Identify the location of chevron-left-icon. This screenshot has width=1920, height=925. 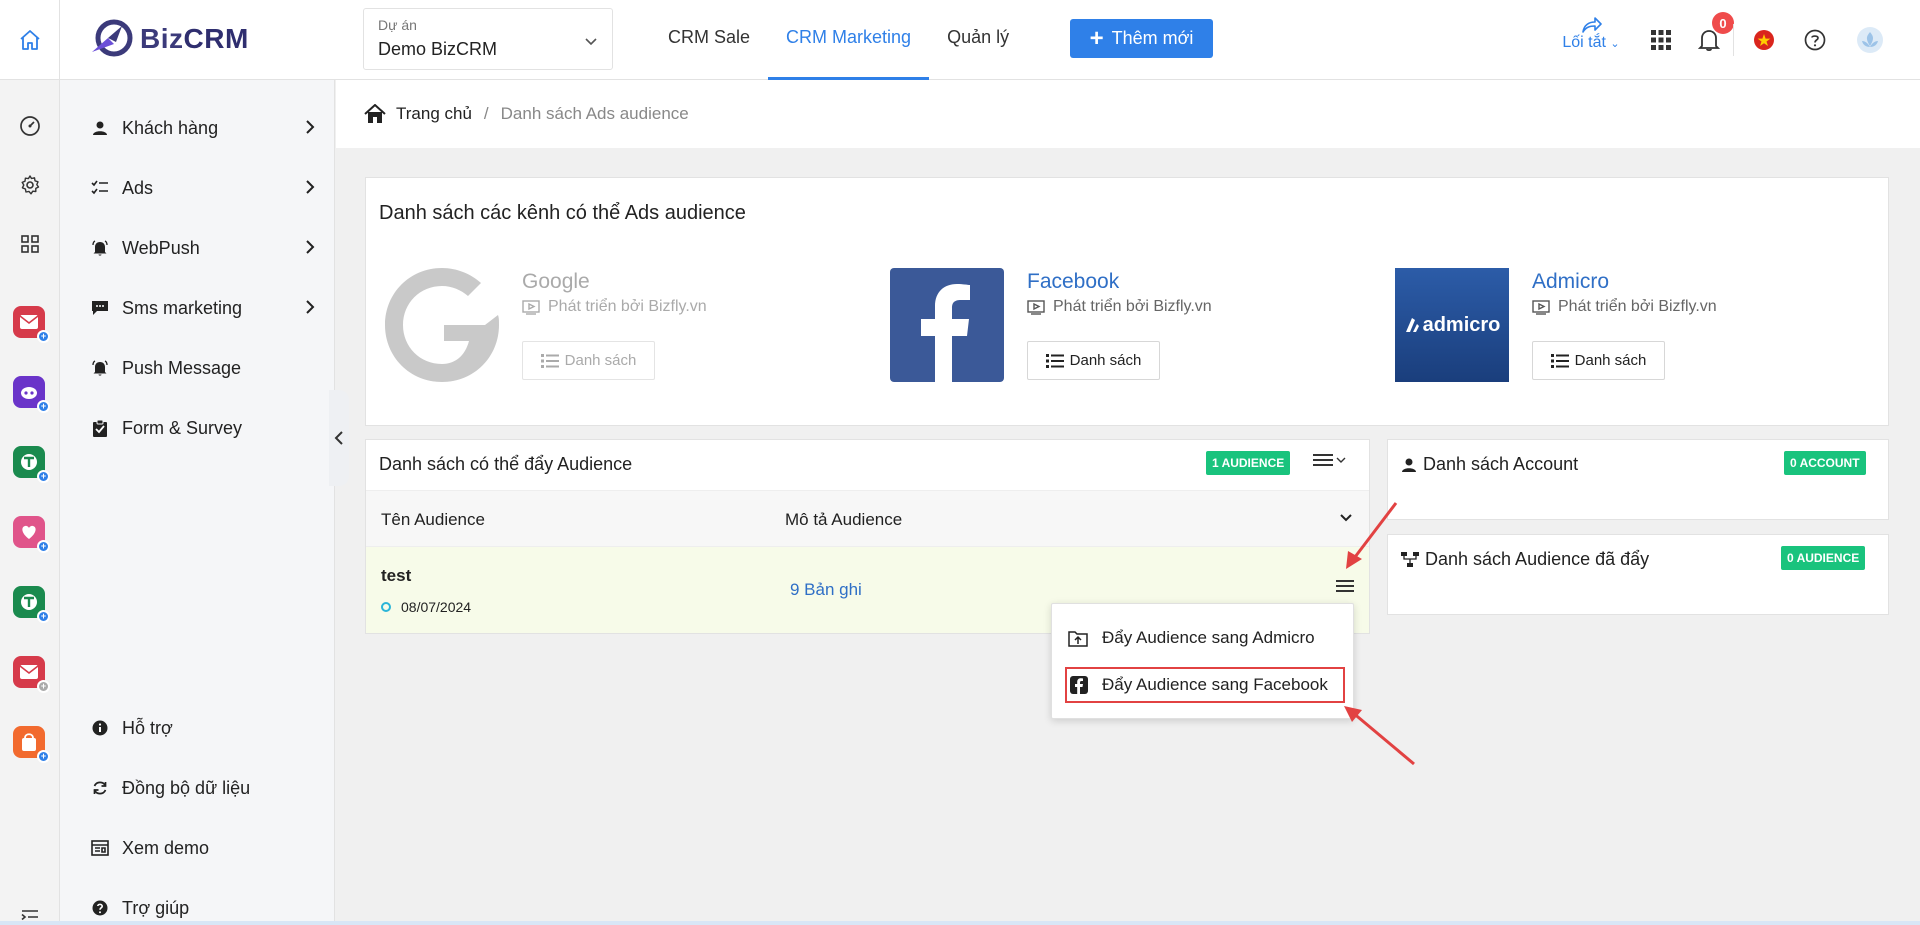
(339, 438).